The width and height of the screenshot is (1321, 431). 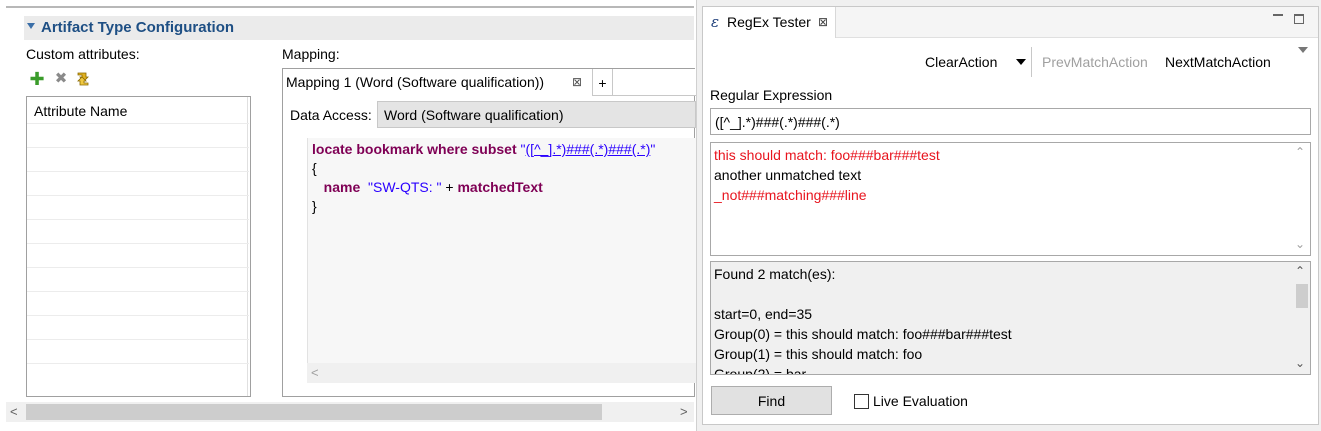 What do you see at coordinates (1010, 22) in the screenshot?
I see `view-tab-bar: ε RegEx Tester ⊠` at bounding box center [1010, 22].